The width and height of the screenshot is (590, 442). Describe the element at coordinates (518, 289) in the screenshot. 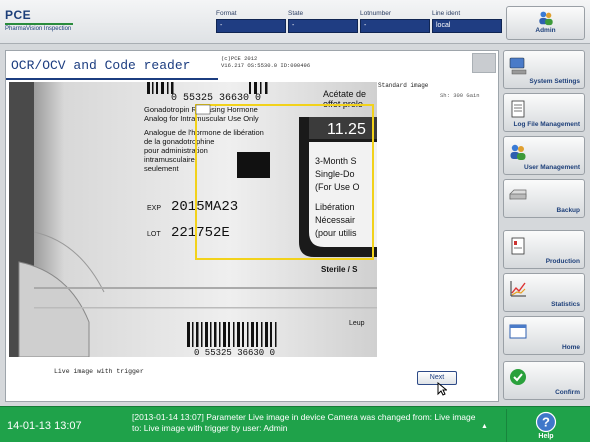

I see `chart-icon` at that location.